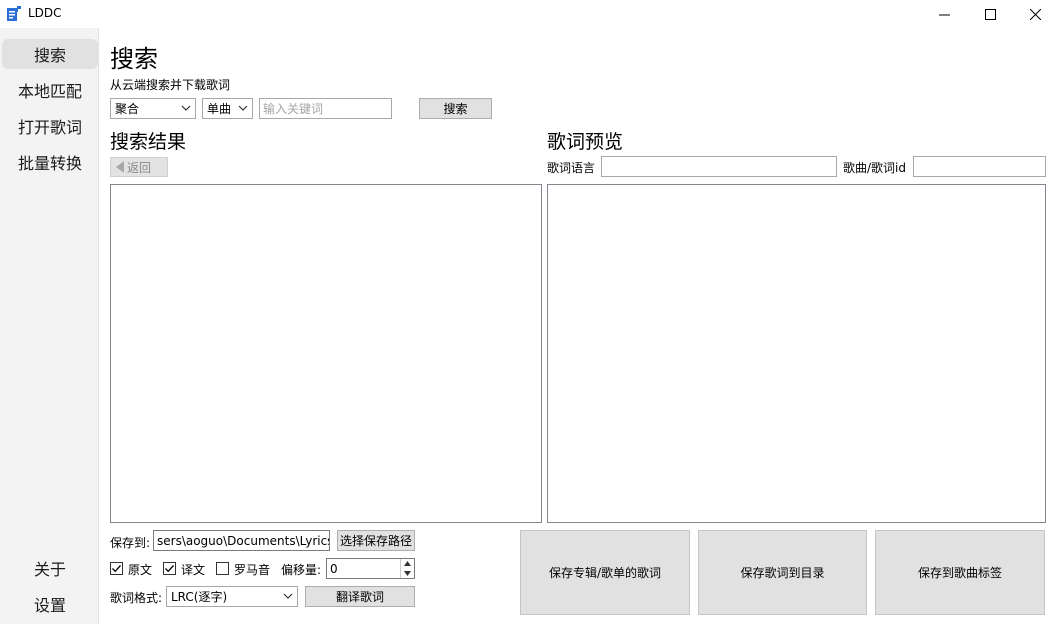 The height and width of the screenshot is (624, 1058). I want to click on back-button-label: 返回, so click(139, 167).